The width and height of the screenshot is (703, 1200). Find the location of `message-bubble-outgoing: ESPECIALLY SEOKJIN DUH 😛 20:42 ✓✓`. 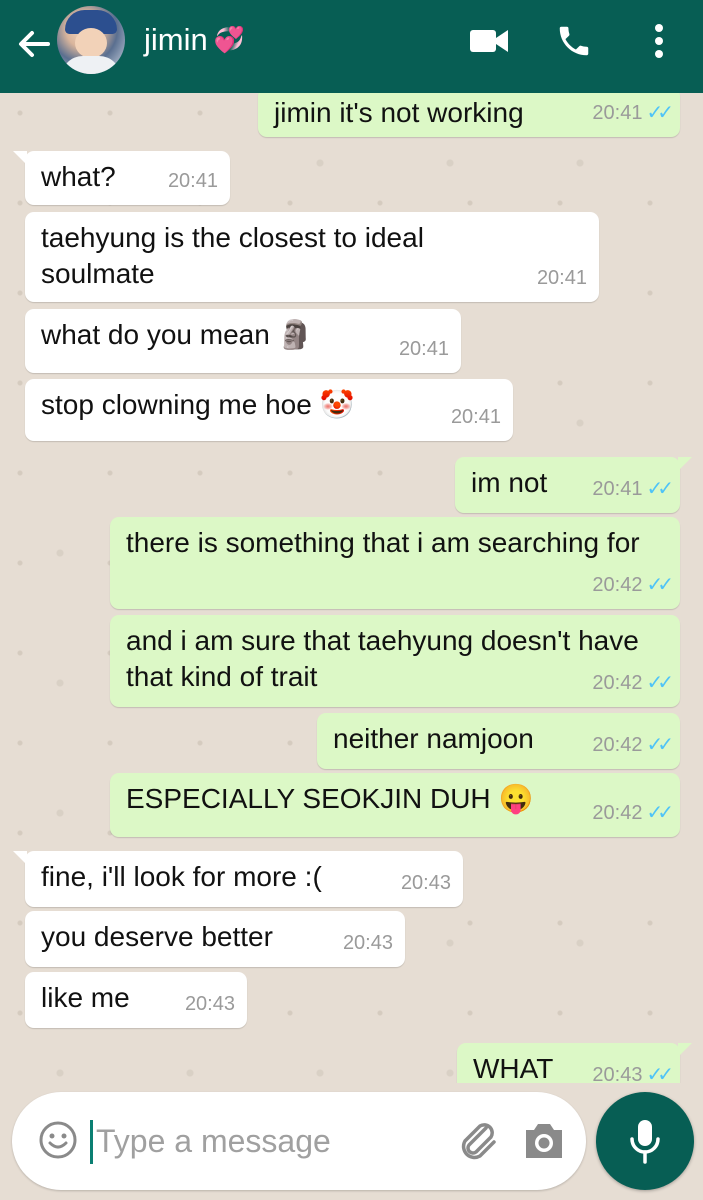

message-bubble-outgoing: ESPECIALLY SEOKJIN DUH 😛 20:42 ✓✓ is located at coordinates (395, 805).